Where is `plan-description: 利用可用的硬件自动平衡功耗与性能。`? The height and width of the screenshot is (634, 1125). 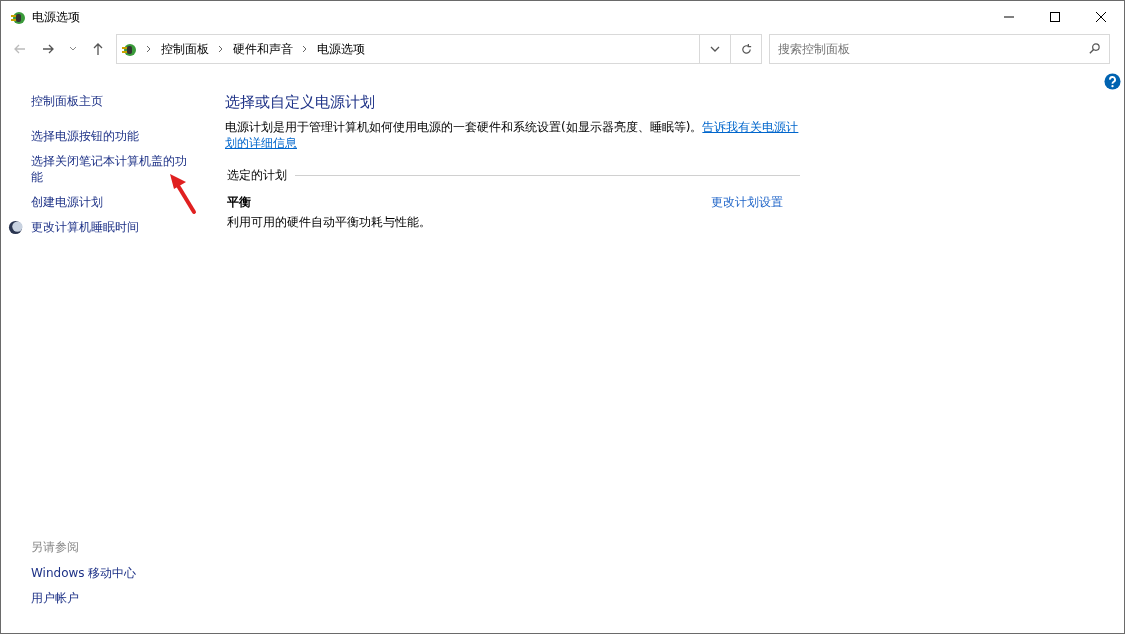
plan-description: 利用可用的硬件自动平衡功耗与性能。 is located at coordinates (329, 222).